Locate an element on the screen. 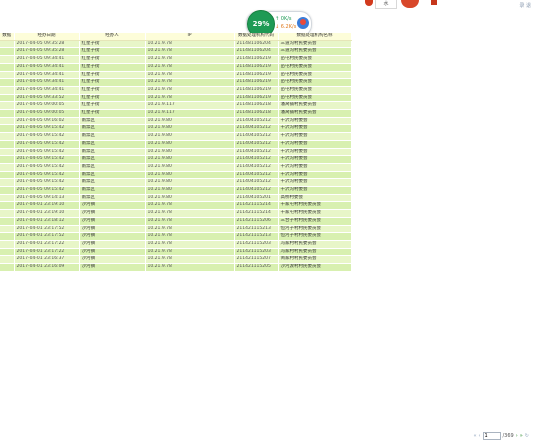 This screenshot has width=533, height=443. last-page-button: » is located at coordinates (521, 436).